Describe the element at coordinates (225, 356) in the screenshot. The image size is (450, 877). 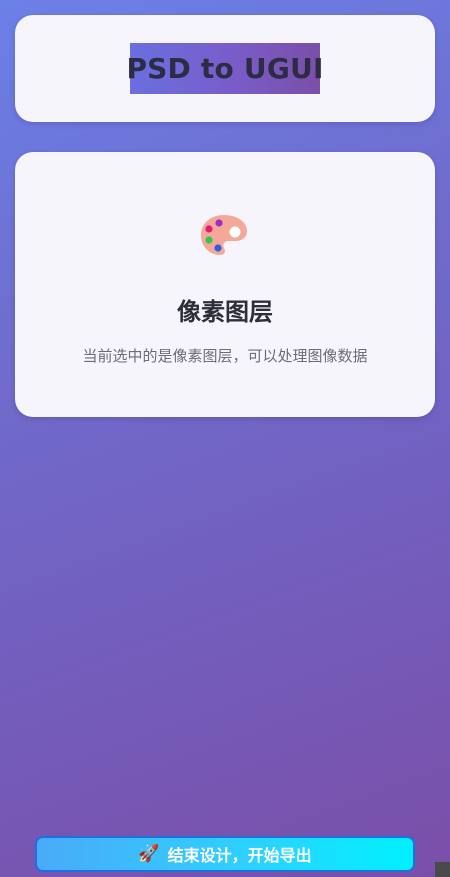
I see `layer-type-description: 当前选中的是像素图层，可以处理图像数据` at that location.